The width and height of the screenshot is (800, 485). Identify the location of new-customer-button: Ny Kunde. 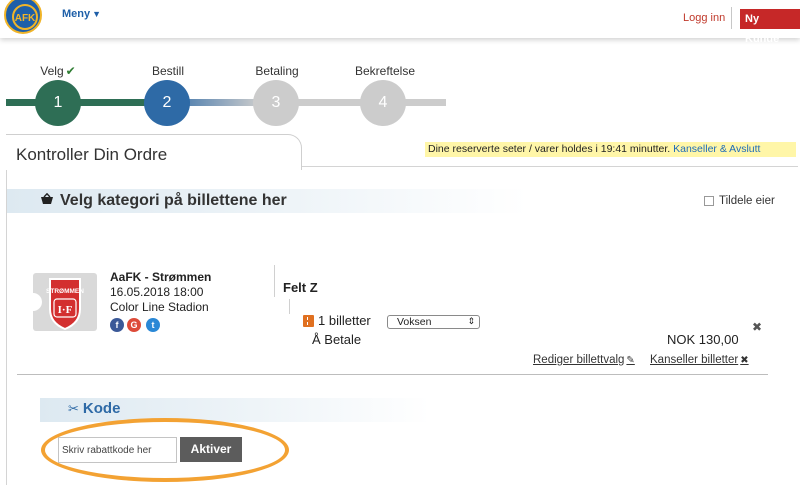
(770, 27).